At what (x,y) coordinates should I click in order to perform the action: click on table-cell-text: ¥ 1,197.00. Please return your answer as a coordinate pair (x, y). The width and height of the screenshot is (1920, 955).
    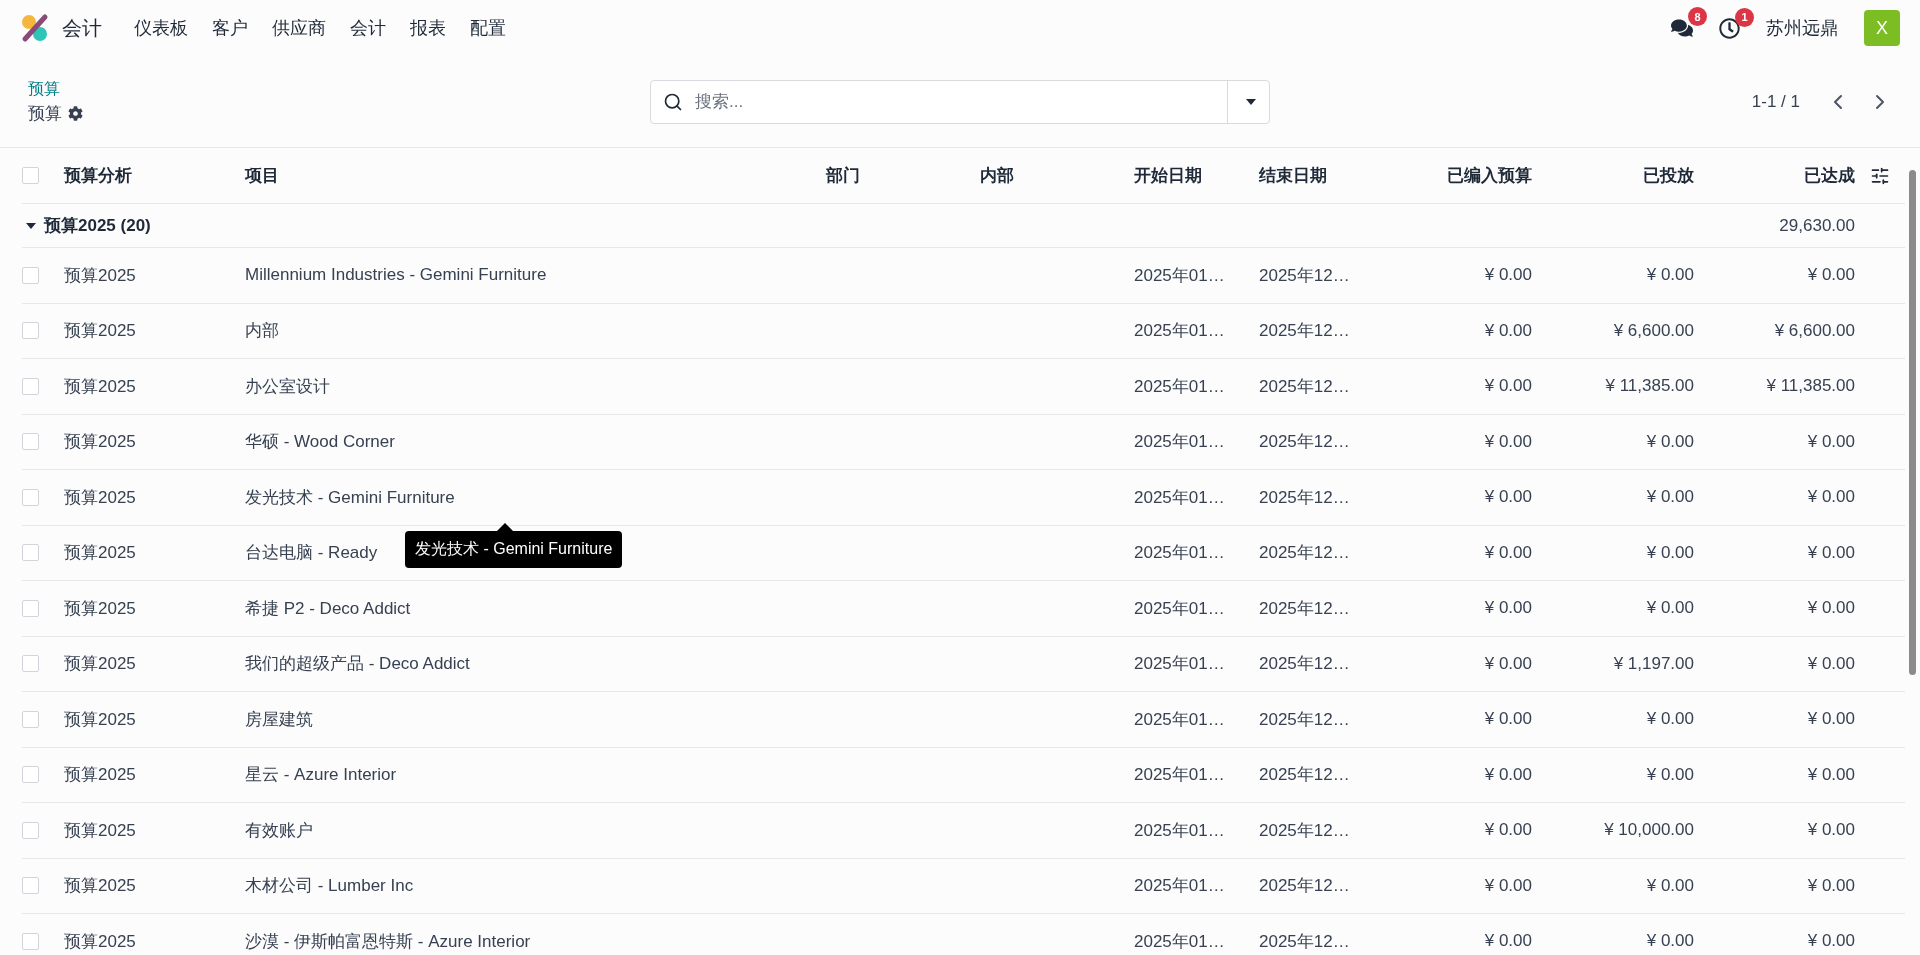
    Looking at the image, I should click on (1653, 663).